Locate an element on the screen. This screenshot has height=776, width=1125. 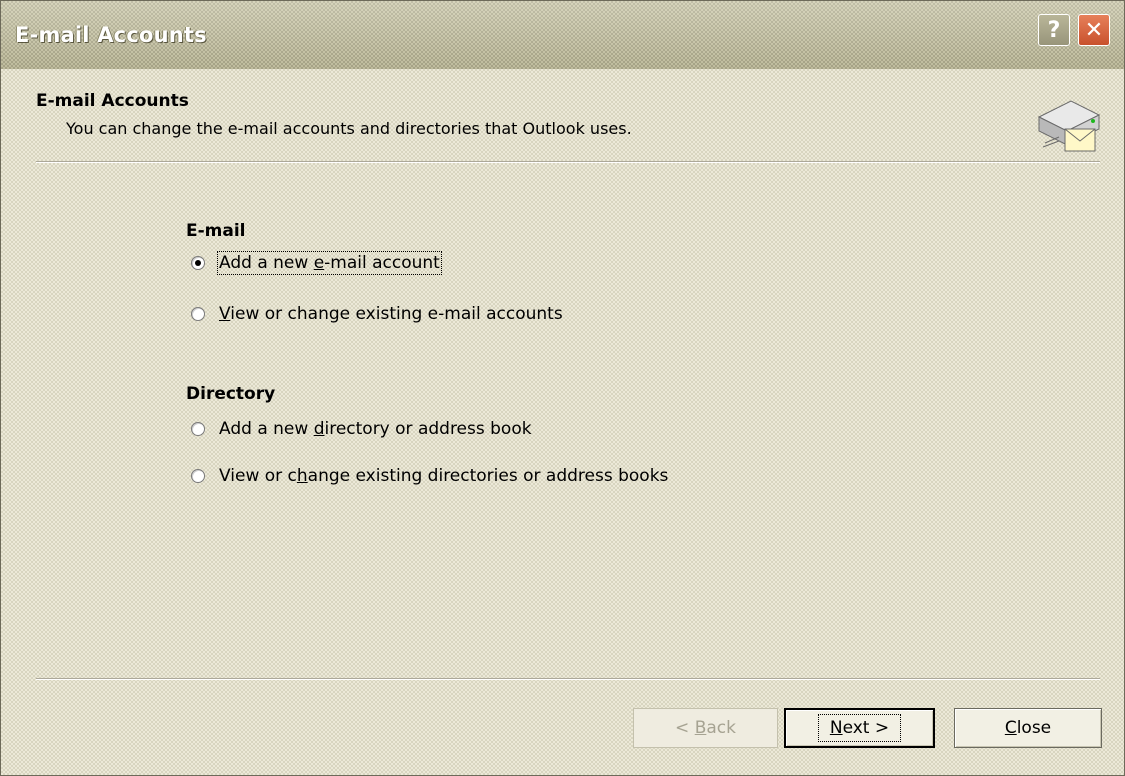
help-icon: ? is located at coordinates (1054, 30).